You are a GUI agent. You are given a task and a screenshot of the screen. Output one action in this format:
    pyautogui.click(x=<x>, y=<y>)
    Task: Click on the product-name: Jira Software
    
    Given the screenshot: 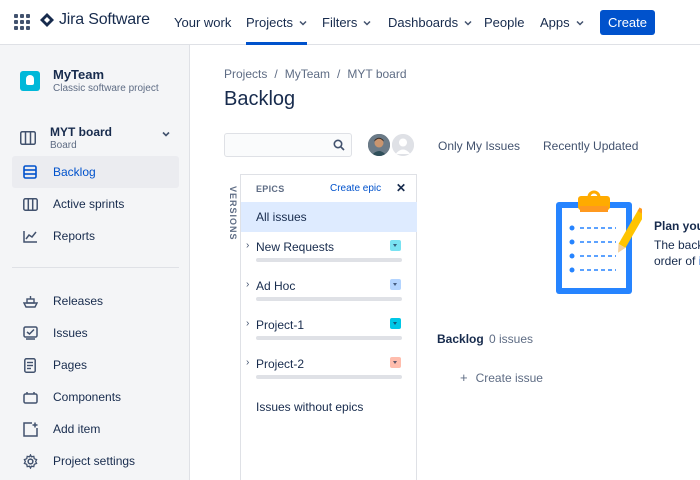 What is the action you would take?
    pyautogui.click(x=104, y=19)
    